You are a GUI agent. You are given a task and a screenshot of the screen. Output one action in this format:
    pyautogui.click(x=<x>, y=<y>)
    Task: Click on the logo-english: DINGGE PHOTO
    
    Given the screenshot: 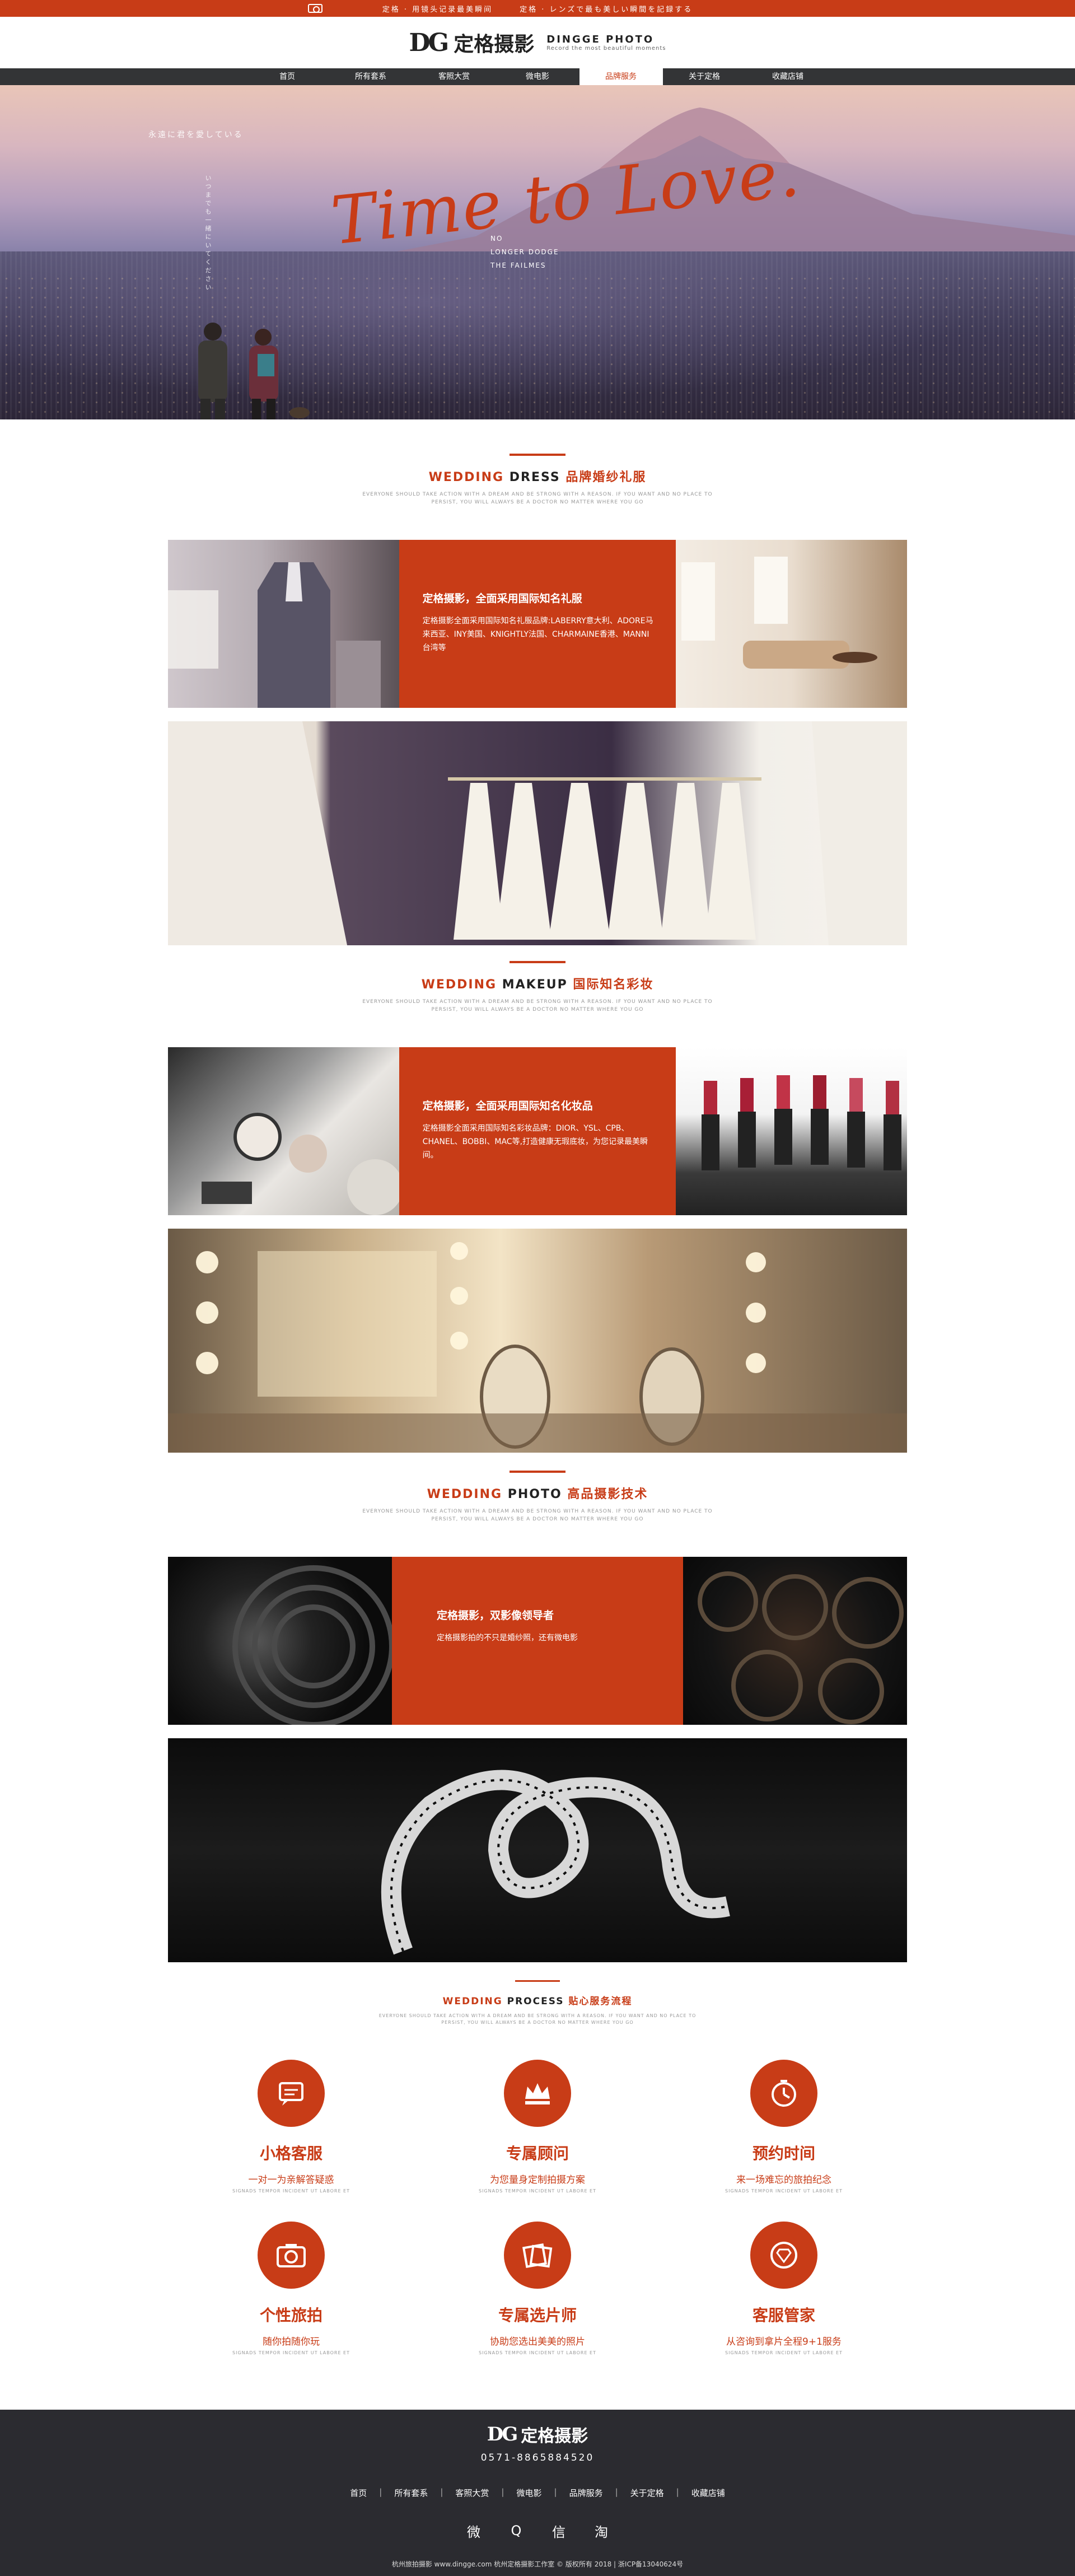 What is the action you would take?
    pyautogui.click(x=600, y=40)
    